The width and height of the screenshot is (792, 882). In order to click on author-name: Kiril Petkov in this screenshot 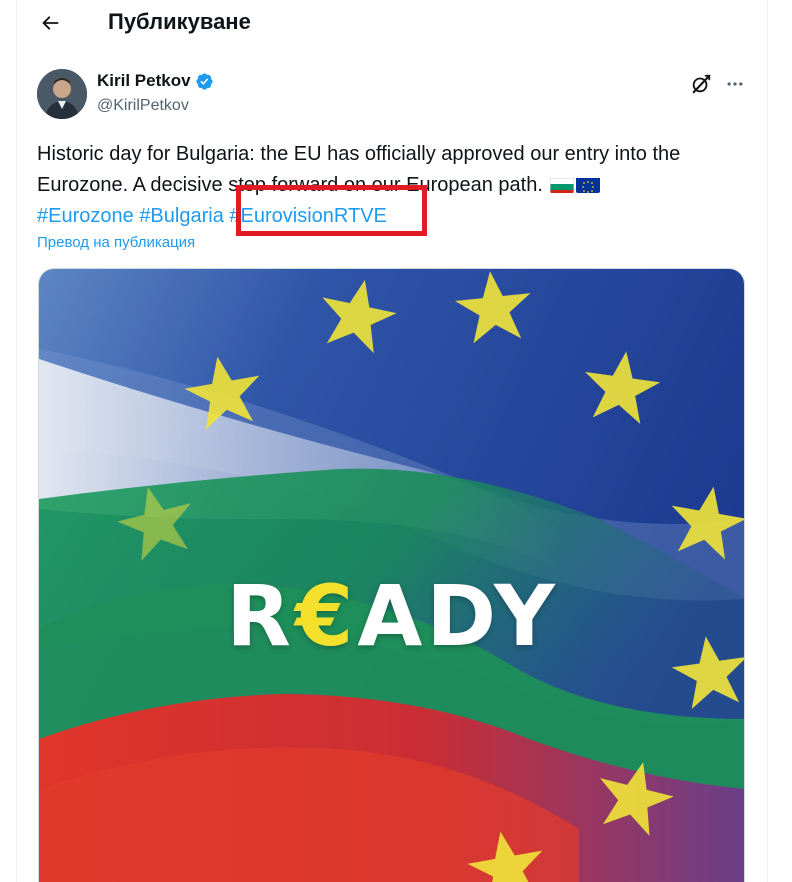, I will do `click(155, 81)`.